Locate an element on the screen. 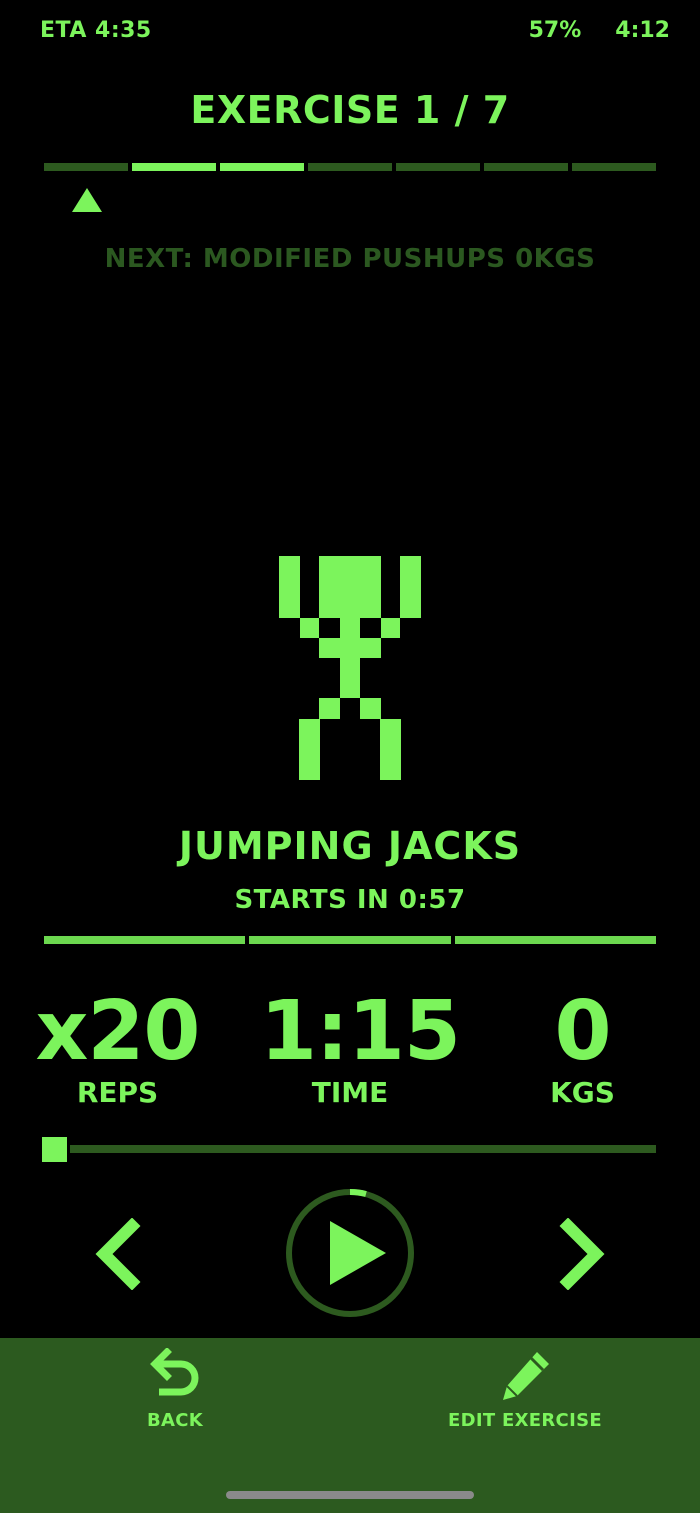 This screenshot has height=1513, width=700. next-exercise-button is located at coordinates (582, 1254).